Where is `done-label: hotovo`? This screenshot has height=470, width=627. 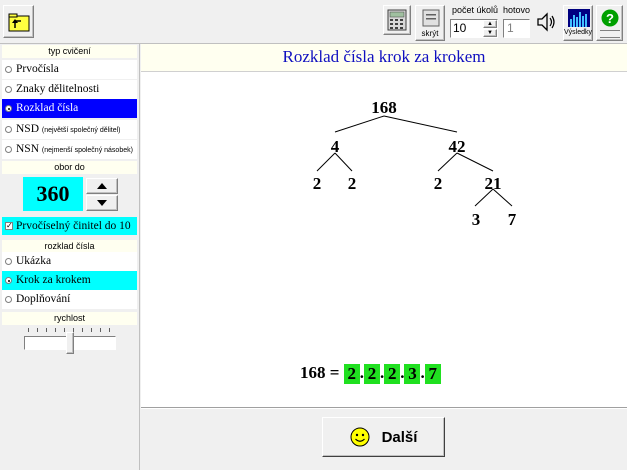 done-label: hotovo is located at coordinates (517, 10).